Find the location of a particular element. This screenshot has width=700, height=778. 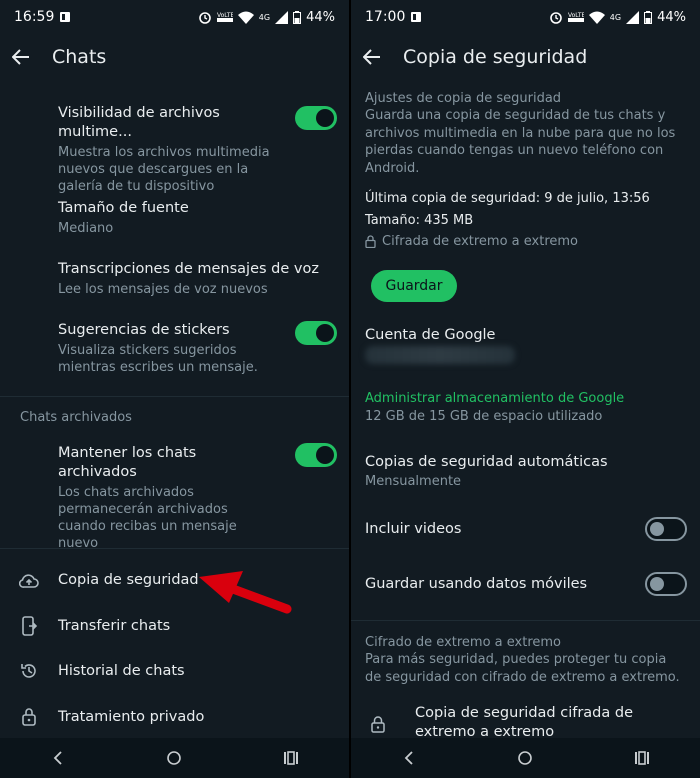

private-processing-row: Tratamiento privado is located at coordinates (174, 717).